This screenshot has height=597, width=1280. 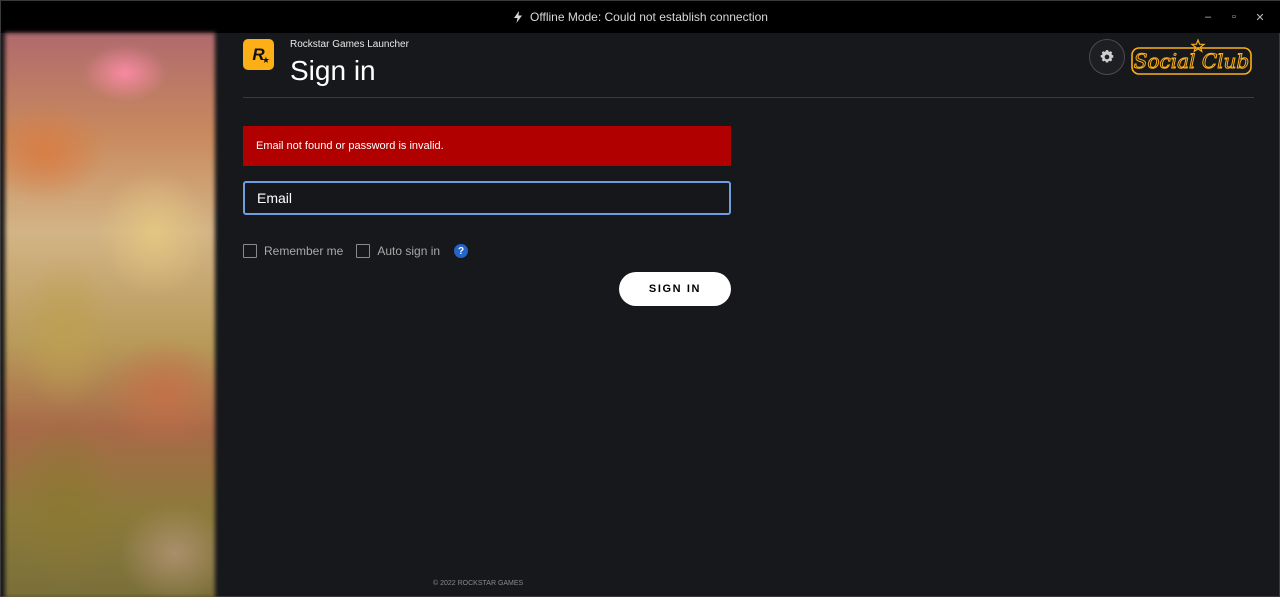 I want to click on sign-in-button: SIGN IN, so click(x=675, y=289).